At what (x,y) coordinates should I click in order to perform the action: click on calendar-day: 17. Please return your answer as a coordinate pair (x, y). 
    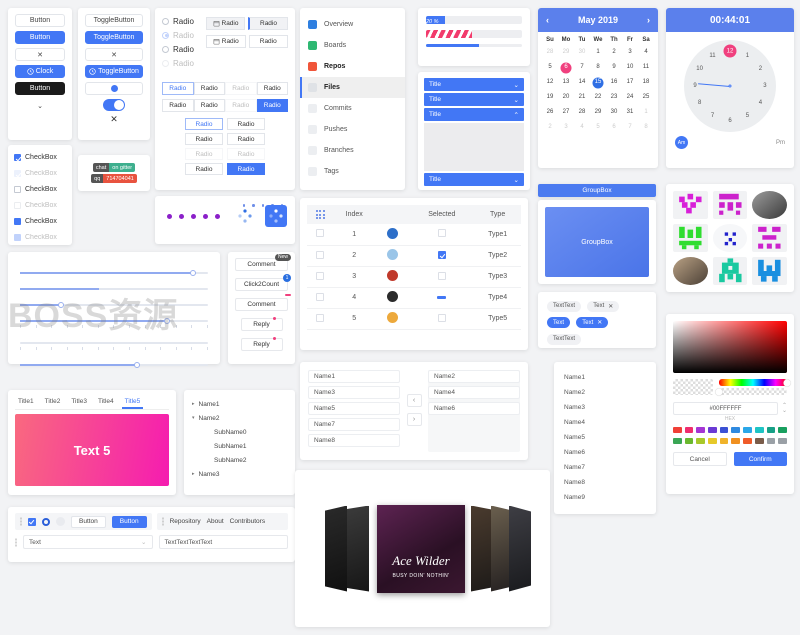
    Looking at the image, I should click on (630, 82).